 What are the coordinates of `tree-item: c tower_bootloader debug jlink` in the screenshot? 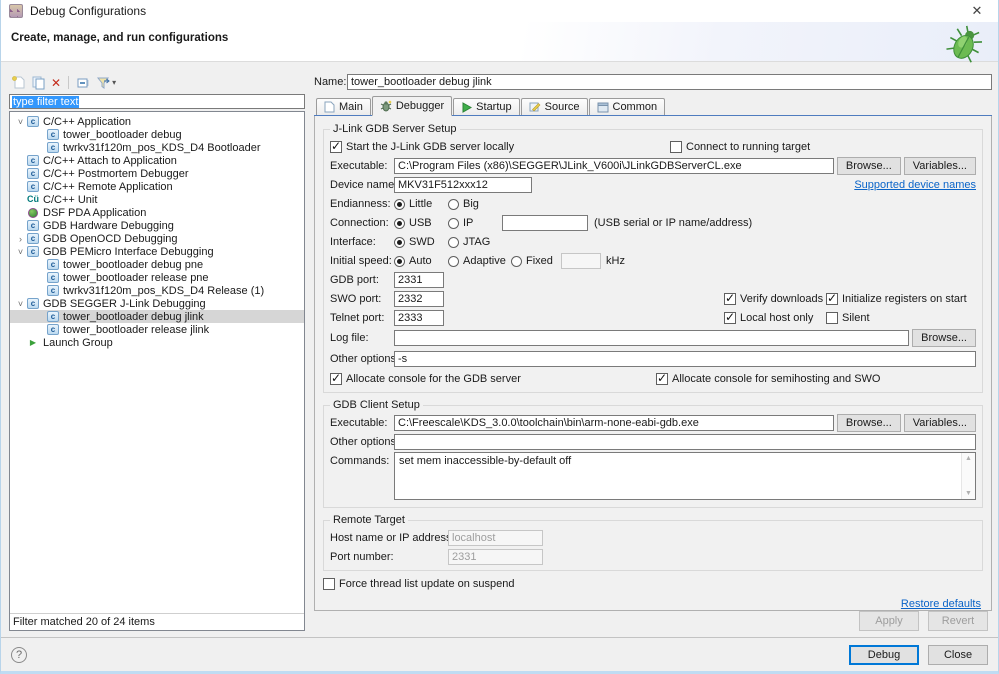 It's located at (157, 316).